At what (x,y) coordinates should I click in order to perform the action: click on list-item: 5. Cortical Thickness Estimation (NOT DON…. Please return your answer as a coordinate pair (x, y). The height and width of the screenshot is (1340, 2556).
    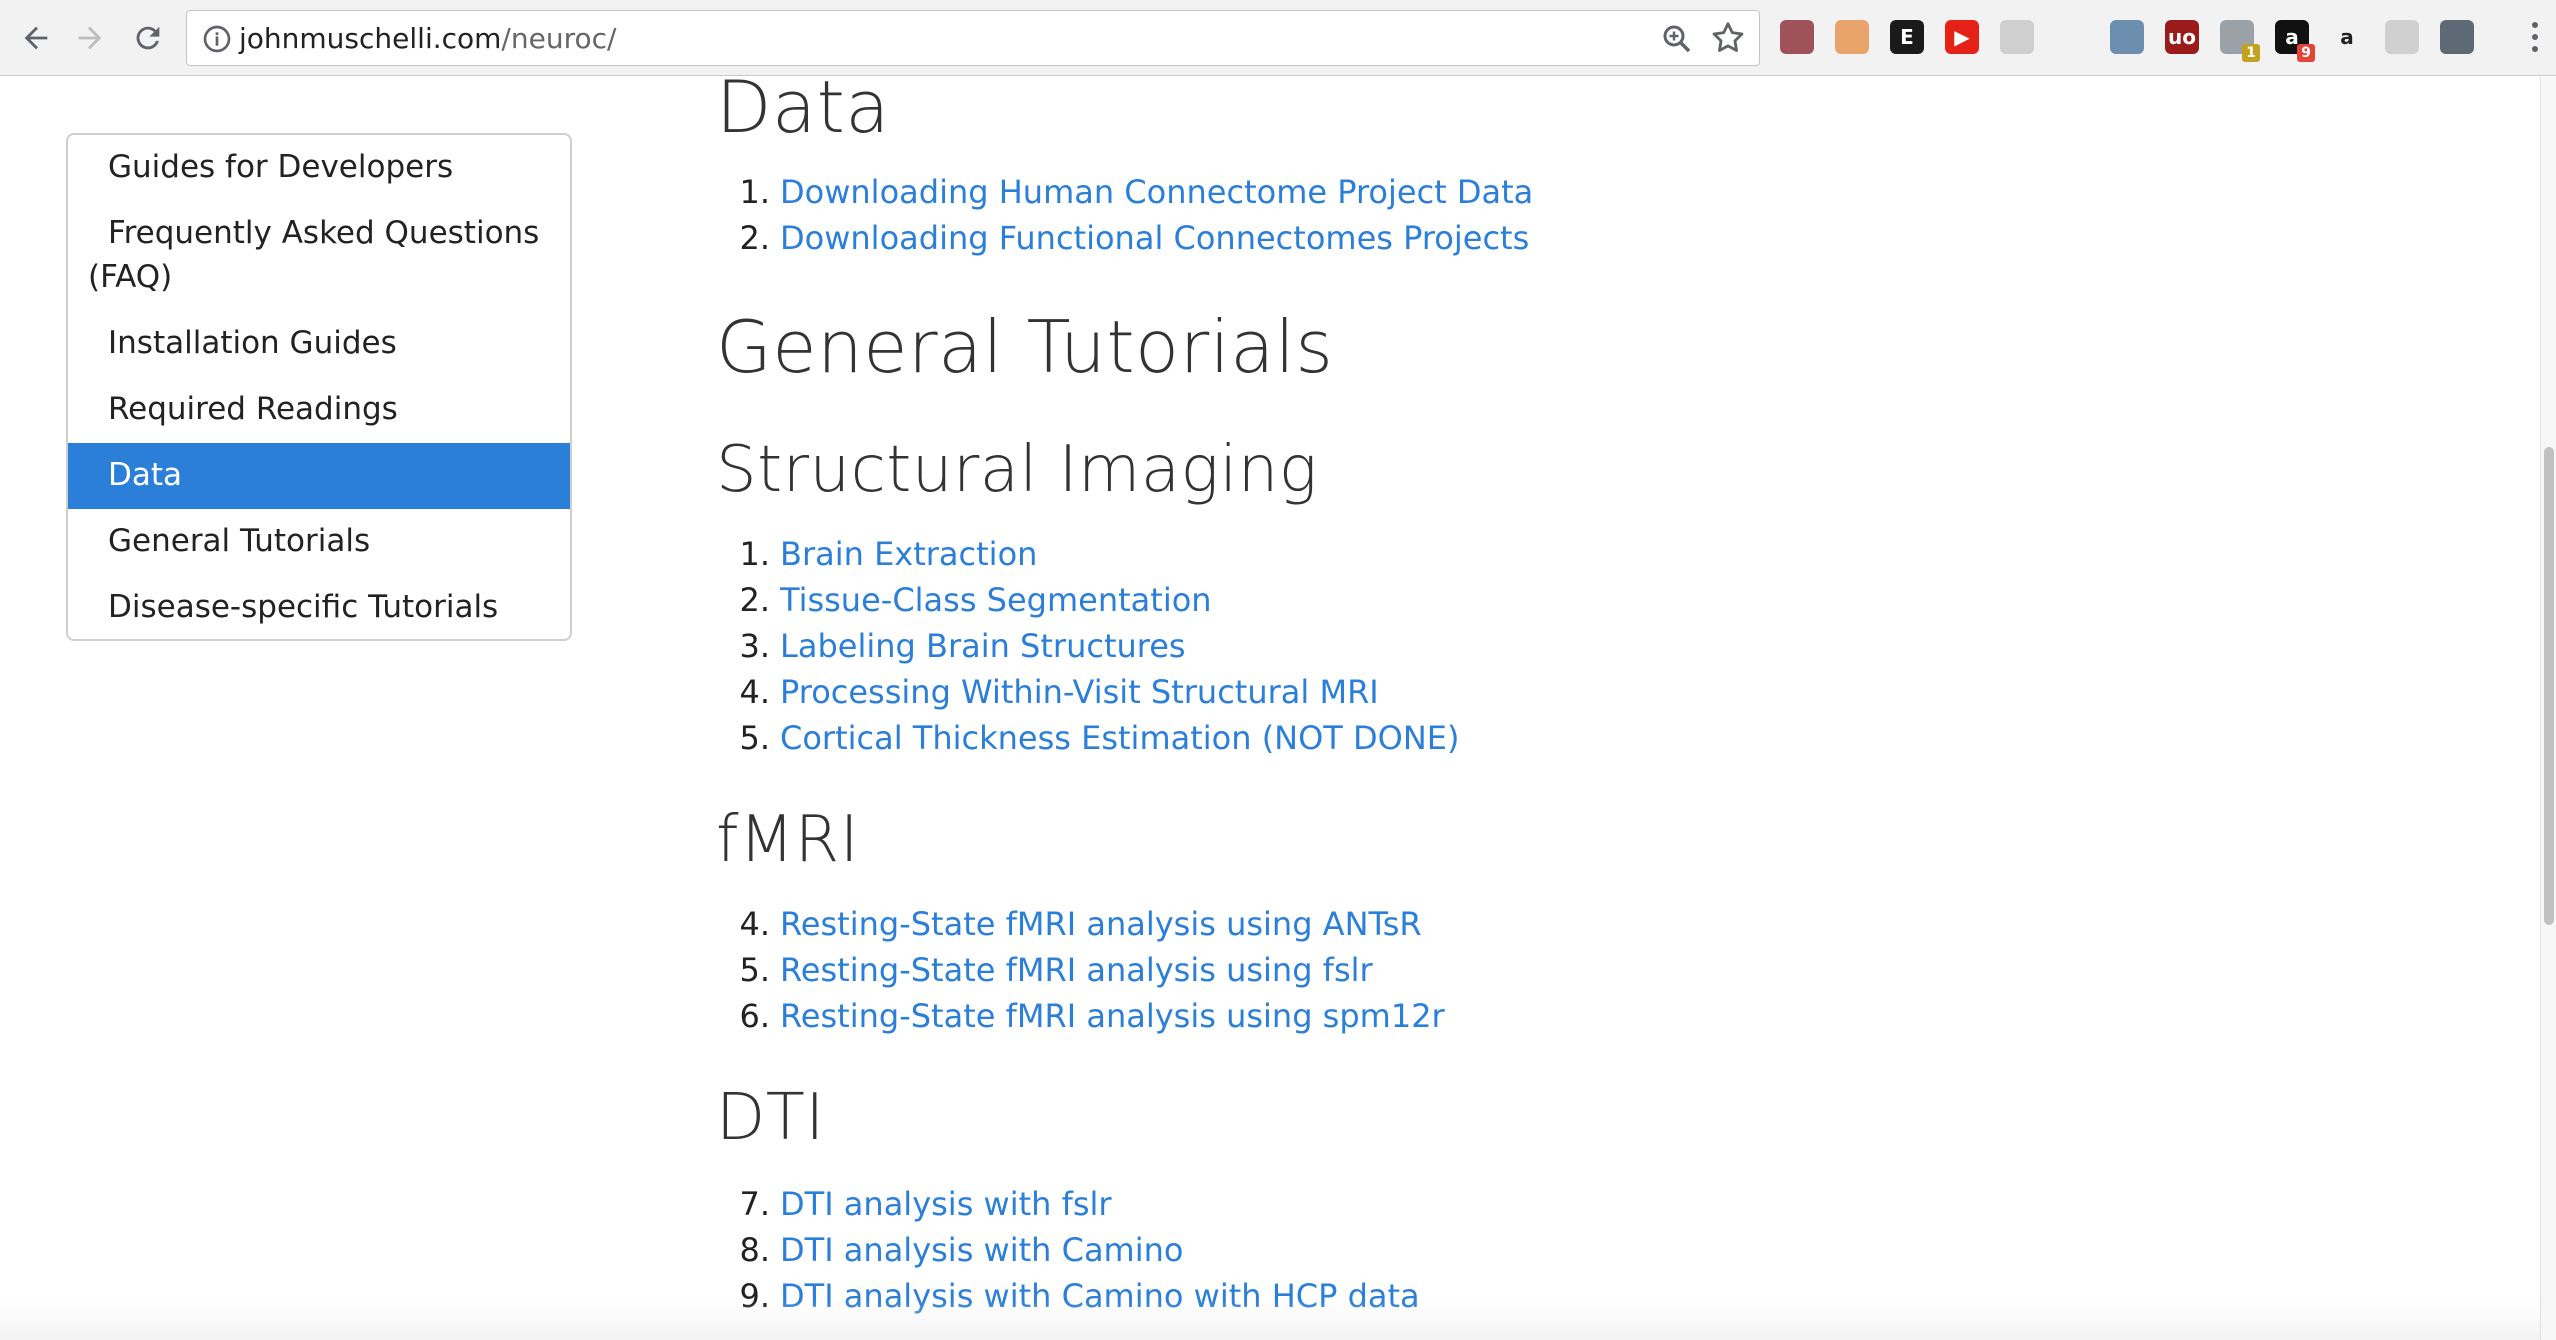
    Looking at the image, I should click on (1099, 738).